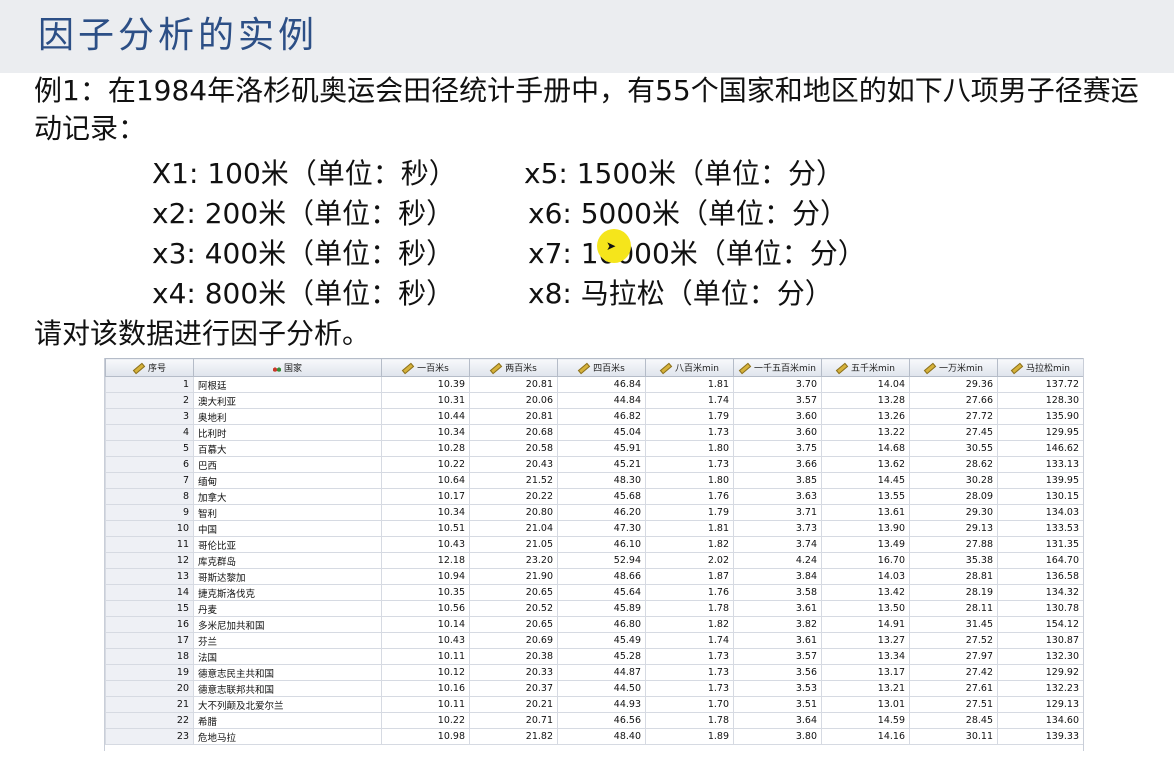 Image resolution: width=1174 pixels, height=769 pixels. What do you see at coordinates (601, 592) in the screenshot?
I see `value-cell: 45.64` at bounding box center [601, 592].